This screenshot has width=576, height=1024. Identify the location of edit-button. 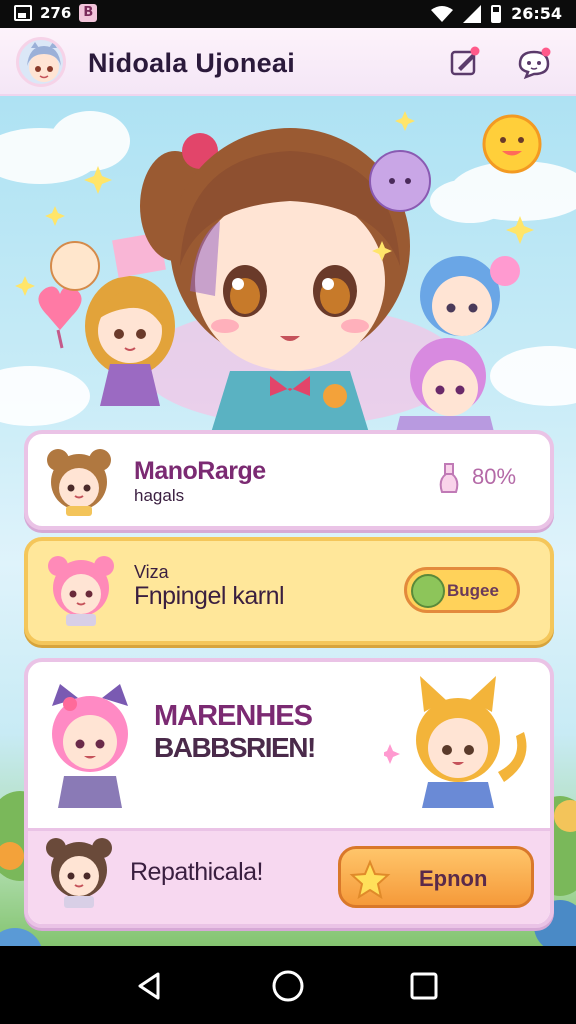
(464, 62).